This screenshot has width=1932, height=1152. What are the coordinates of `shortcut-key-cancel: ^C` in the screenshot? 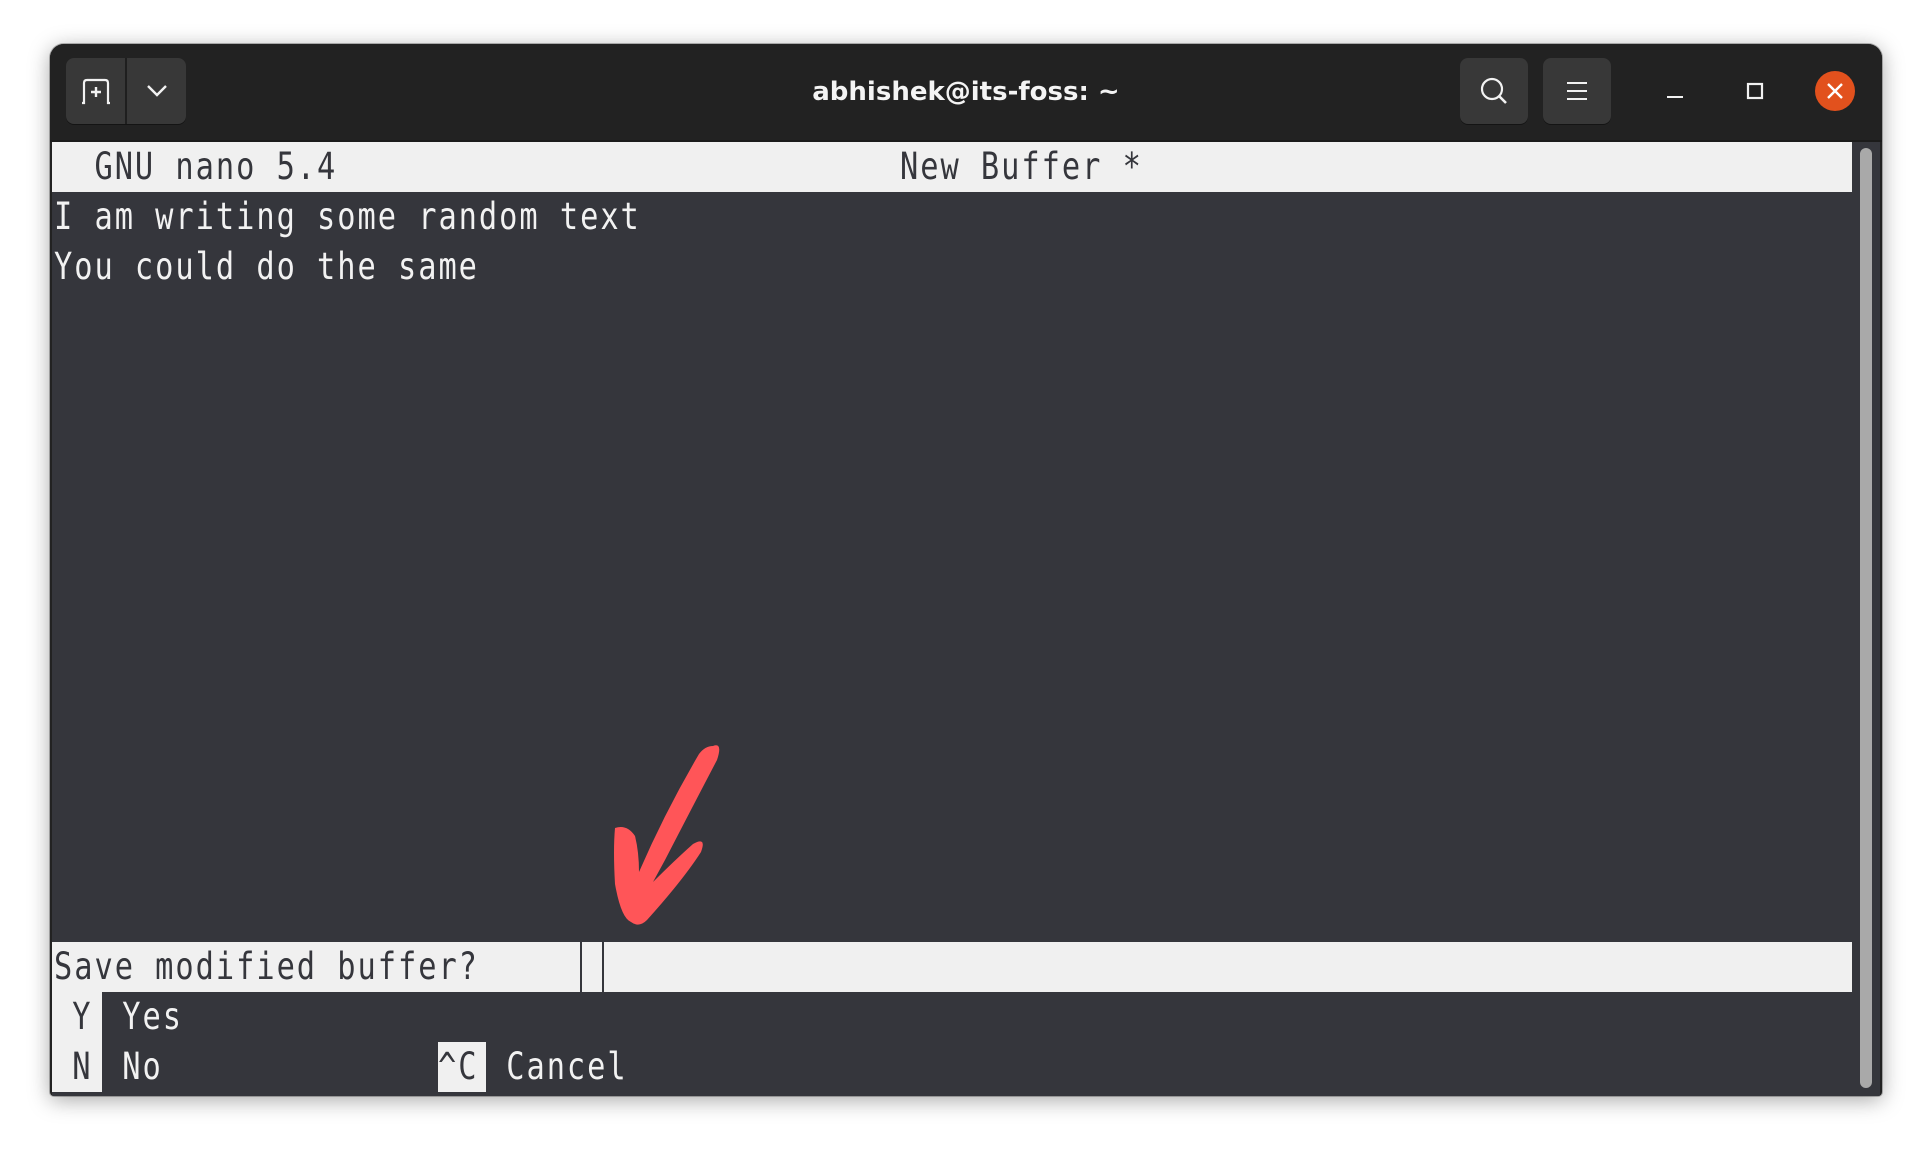 It's located at (462, 1067).